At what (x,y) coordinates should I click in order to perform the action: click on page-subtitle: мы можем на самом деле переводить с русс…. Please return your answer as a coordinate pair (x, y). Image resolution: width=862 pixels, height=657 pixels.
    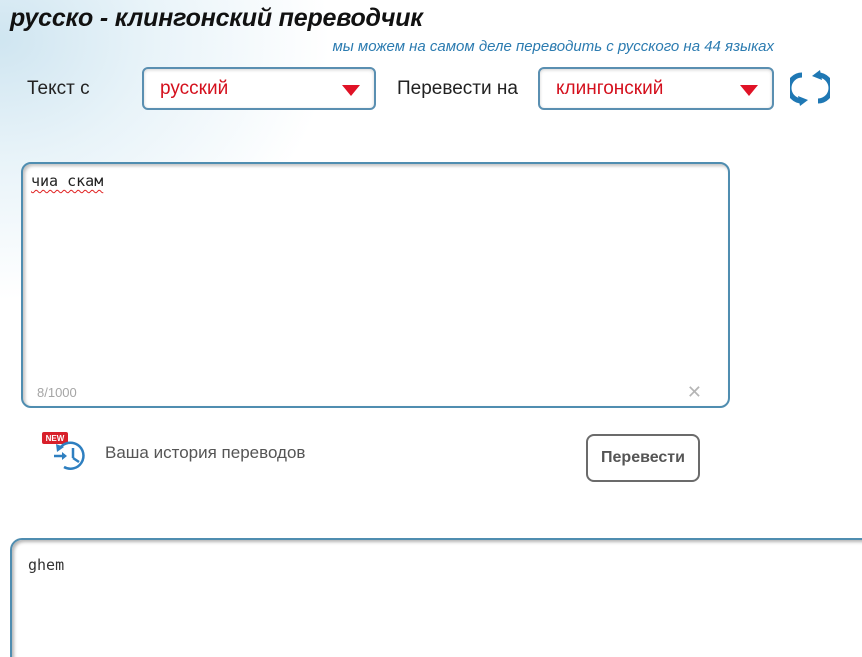
    Looking at the image, I should click on (553, 46).